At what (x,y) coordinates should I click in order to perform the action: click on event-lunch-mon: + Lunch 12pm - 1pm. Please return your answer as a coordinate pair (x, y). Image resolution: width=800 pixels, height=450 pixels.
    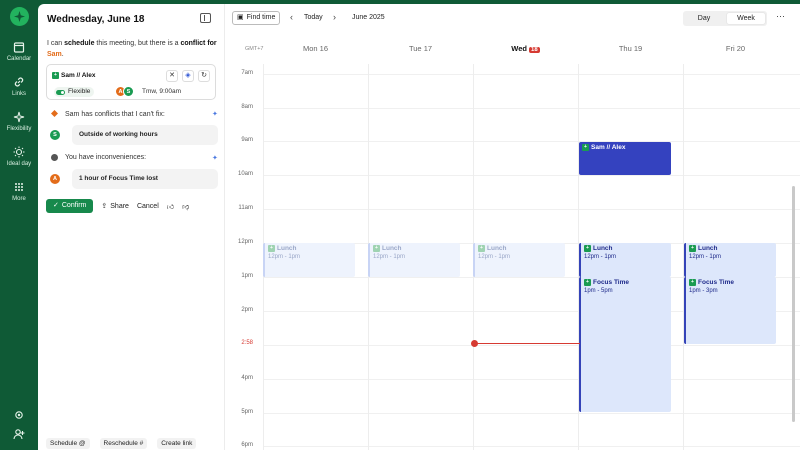
    Looking at the image, I should click on (309, 260).